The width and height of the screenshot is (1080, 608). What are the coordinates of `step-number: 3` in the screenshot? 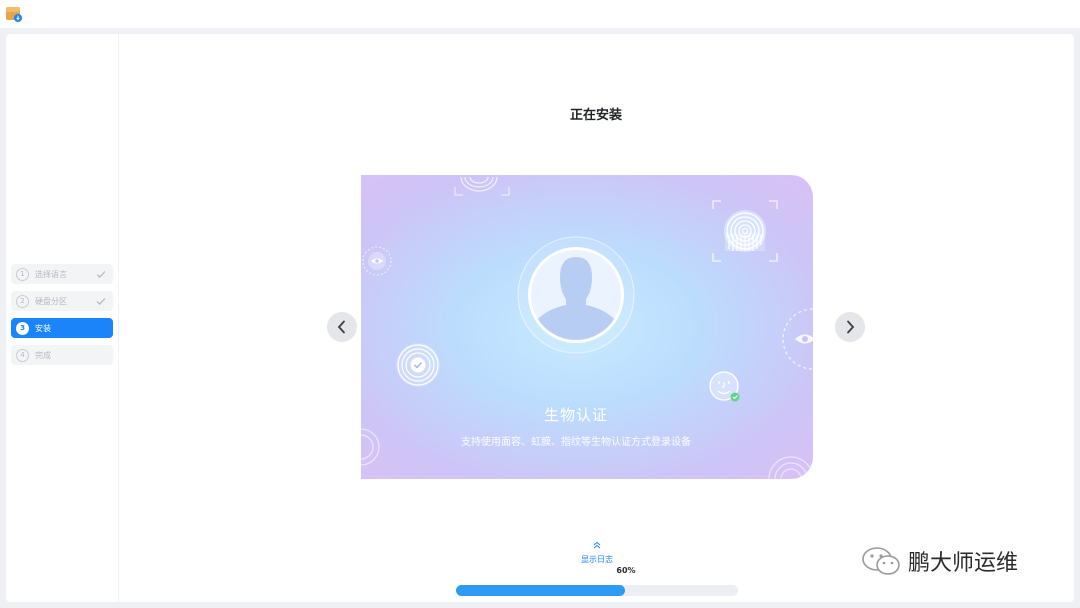 It's located at (22, 328).